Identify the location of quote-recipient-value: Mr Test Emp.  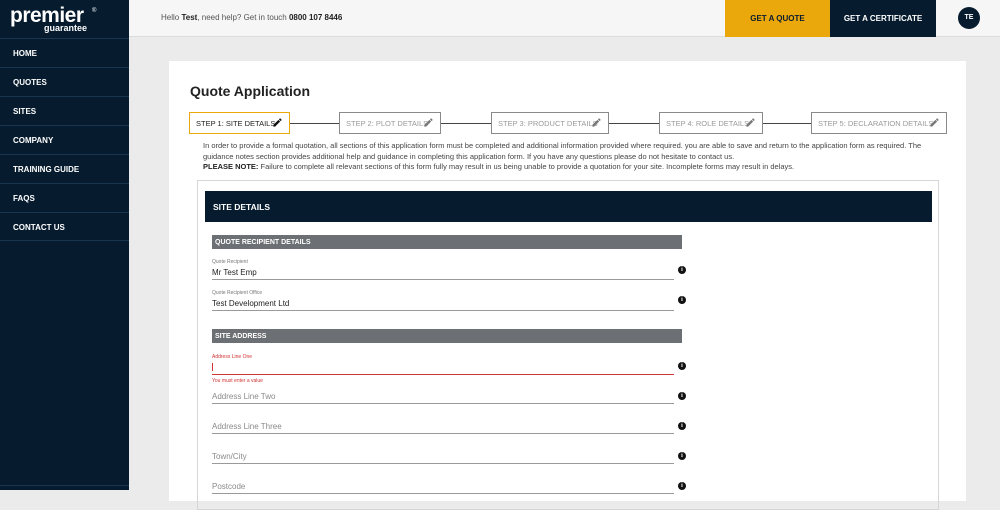
(234, 272).